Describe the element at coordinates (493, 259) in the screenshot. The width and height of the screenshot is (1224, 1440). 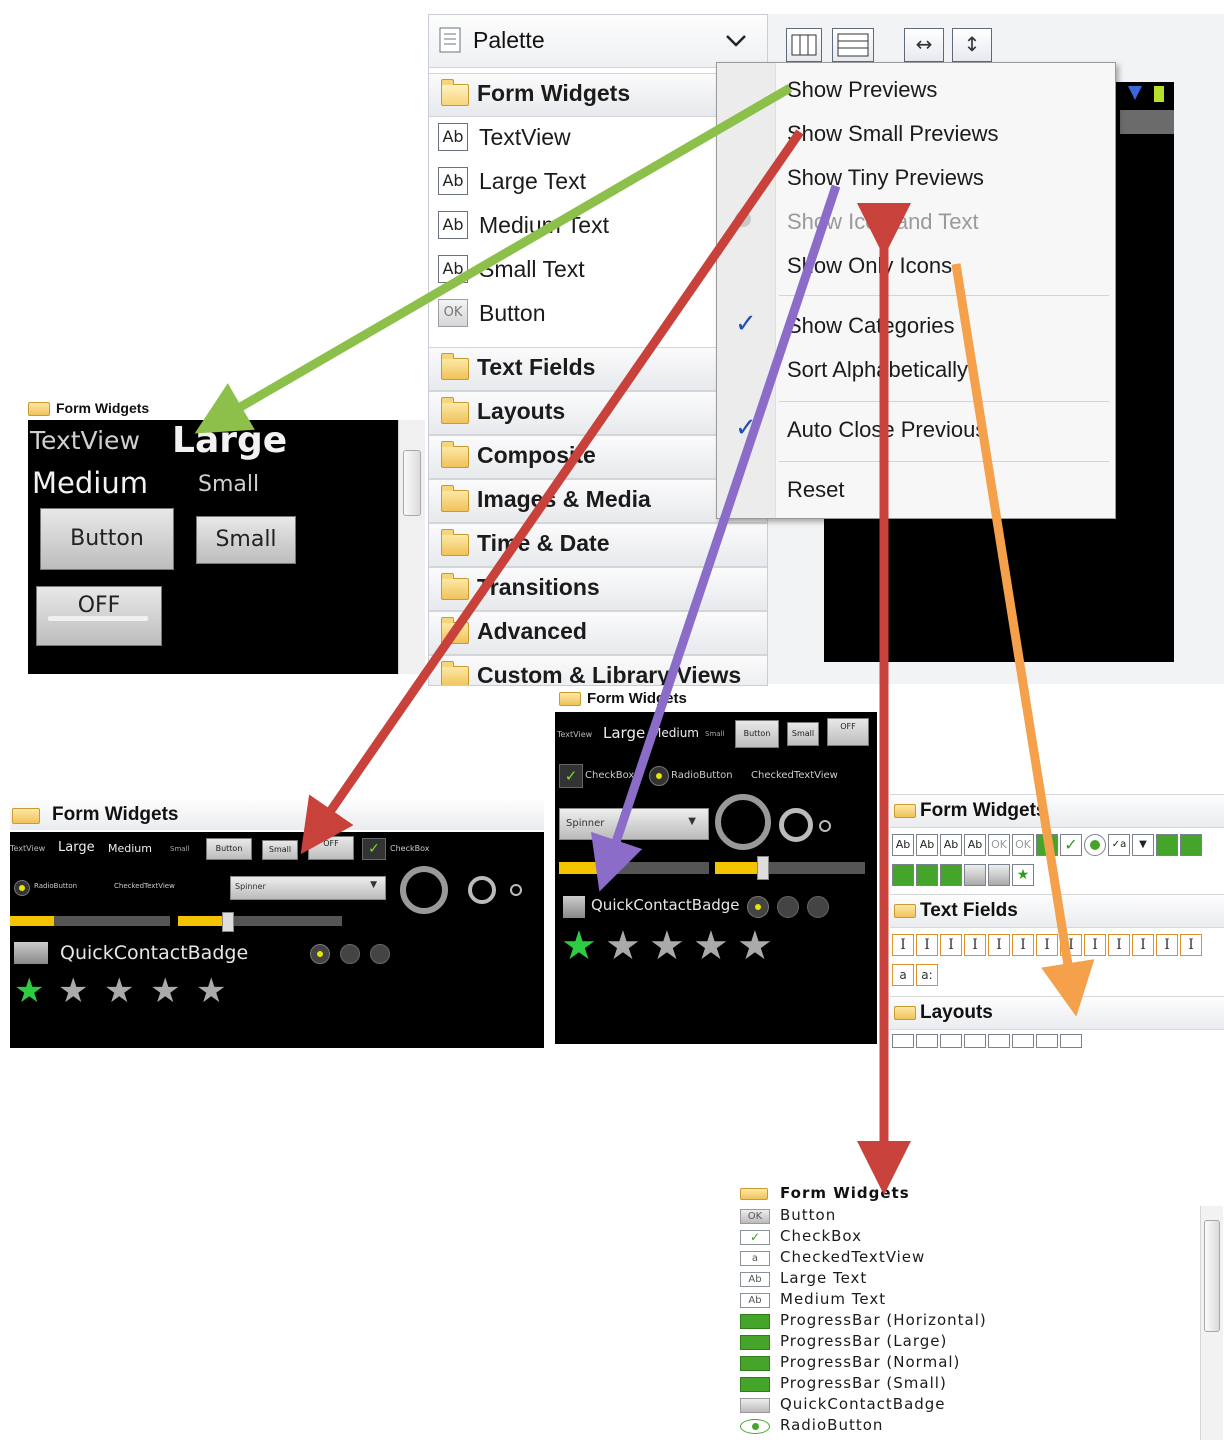
I see `arrow-previews` at that location.